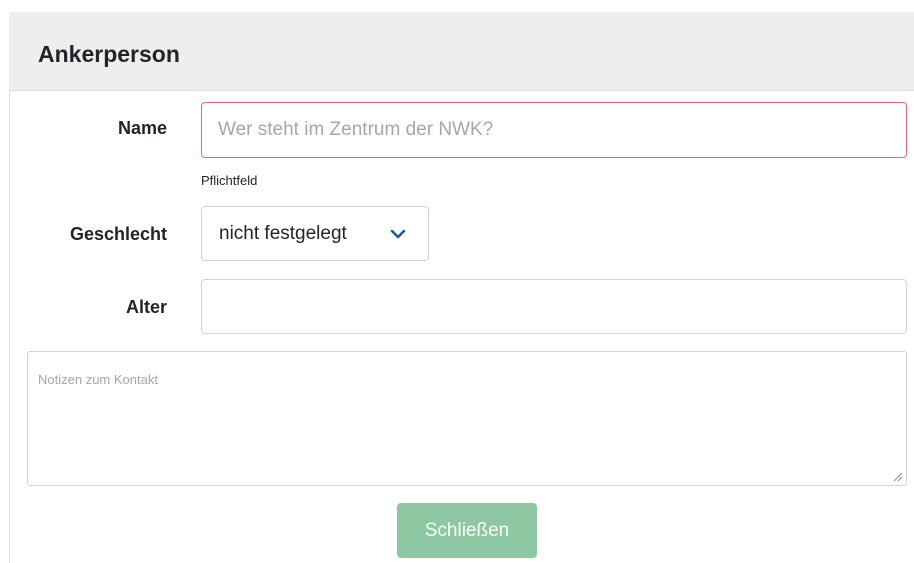 This screenshot has width=914, height=563. I want to click on resize-grip-icon, so click(898, 477).